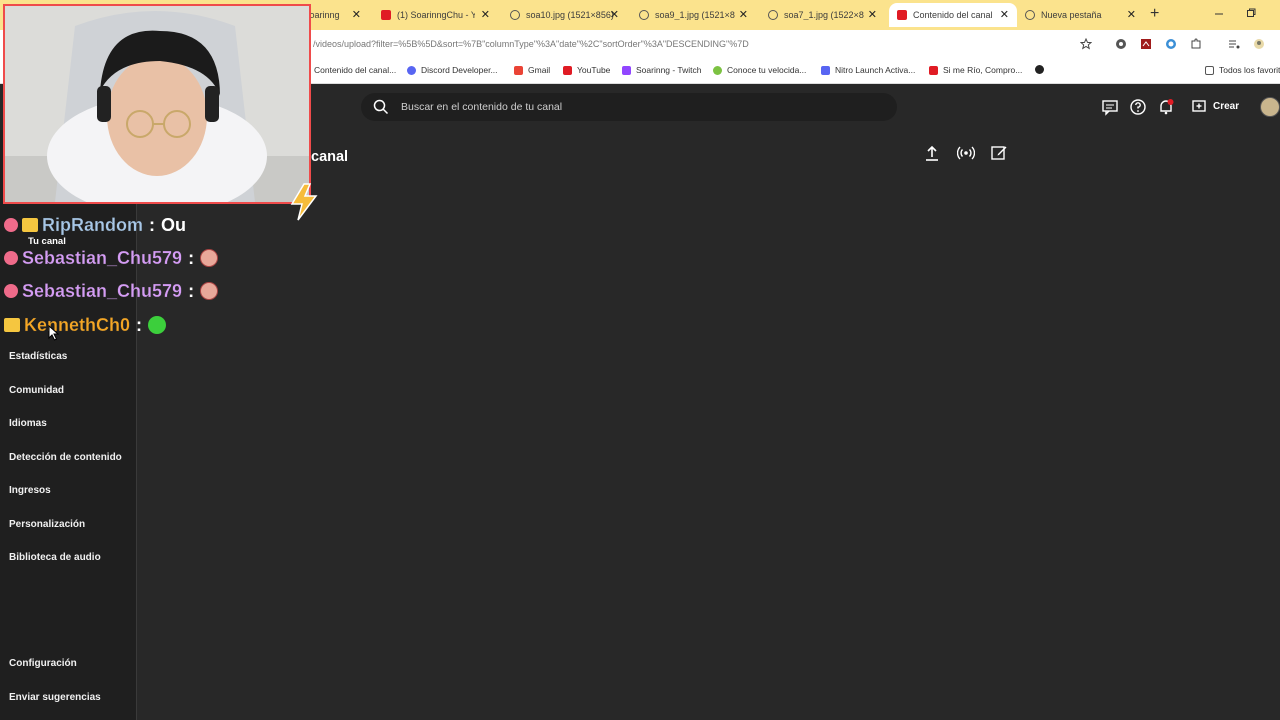 The image size is (1280, 720). Describe the element at coordinates (966, 153) in the screenshot. I see `live-icon` at that location.